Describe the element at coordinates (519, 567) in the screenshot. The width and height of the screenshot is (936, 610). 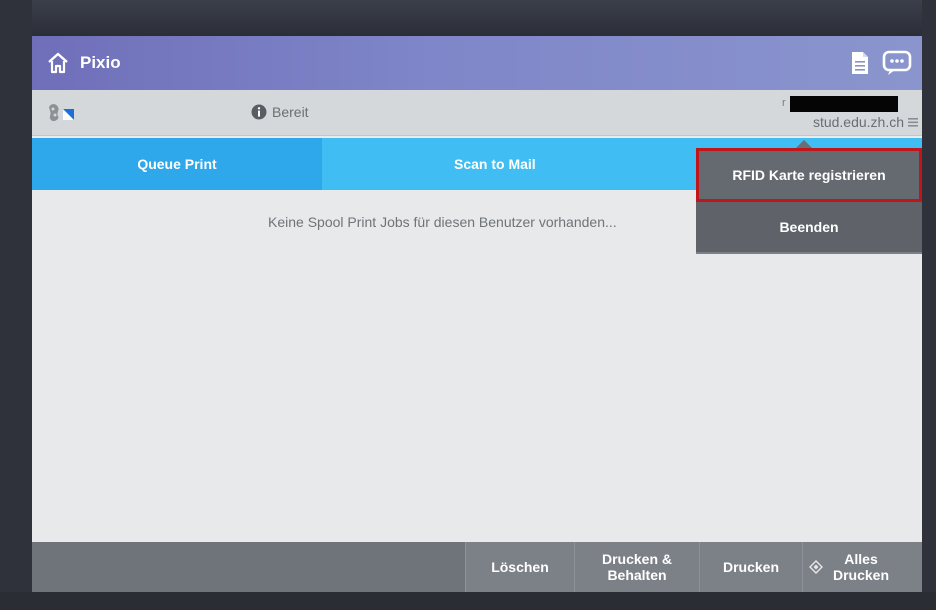
I see `delete-button: Löschen` at that location.